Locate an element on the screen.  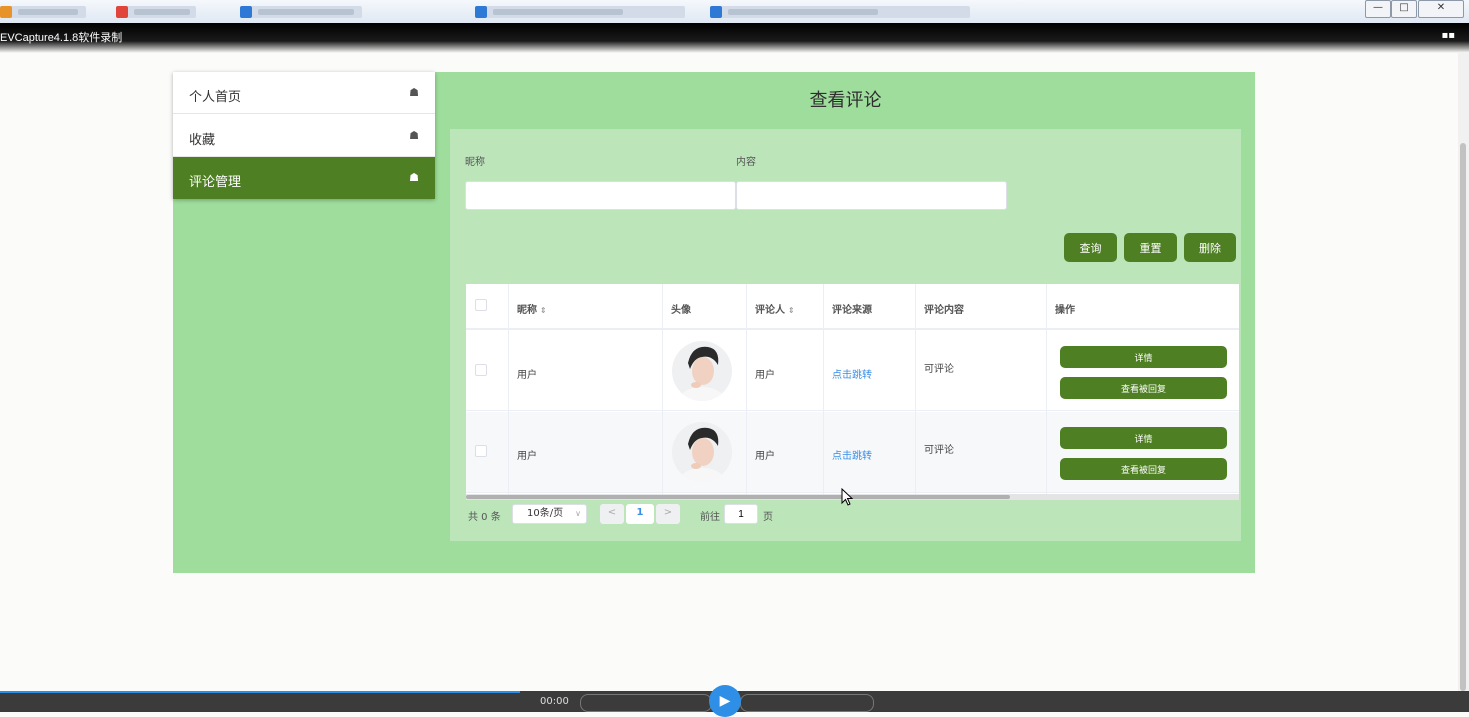
menu-item-home: 个人首页 ☗ is located at coordinates (304, 93).